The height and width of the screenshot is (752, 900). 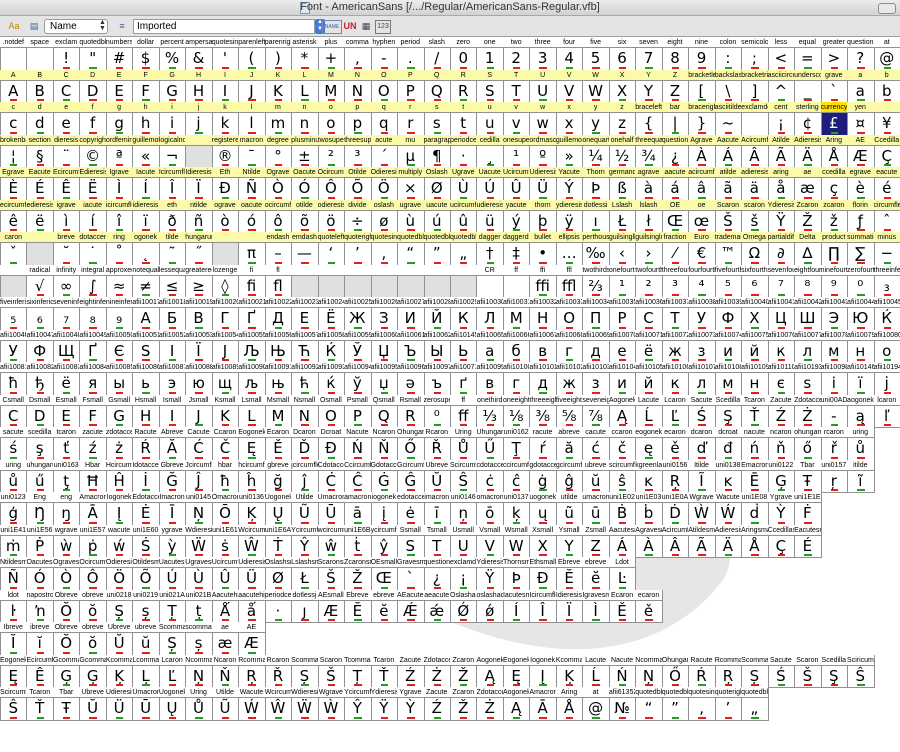 I want to click on glyph-name-label: afii10062, so click(x=437, y=335).